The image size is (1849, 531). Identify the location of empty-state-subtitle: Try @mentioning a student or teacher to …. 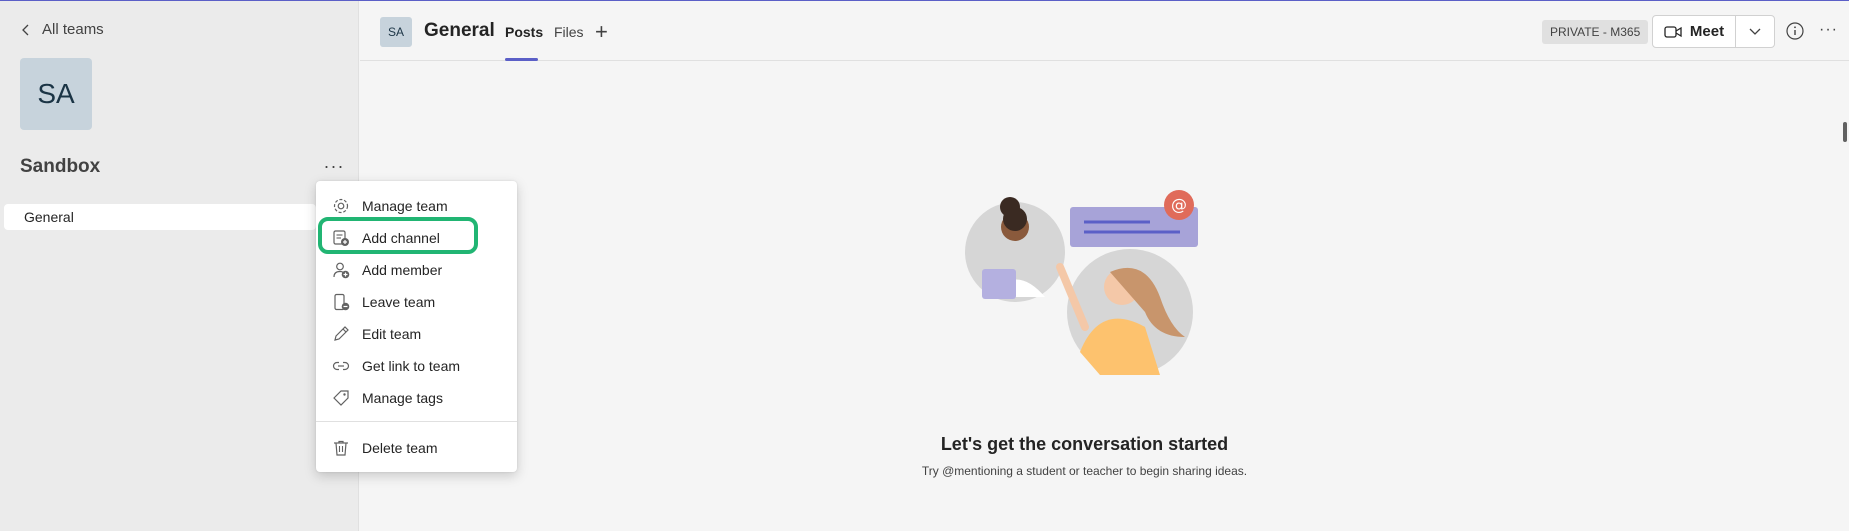
(1084, 471).